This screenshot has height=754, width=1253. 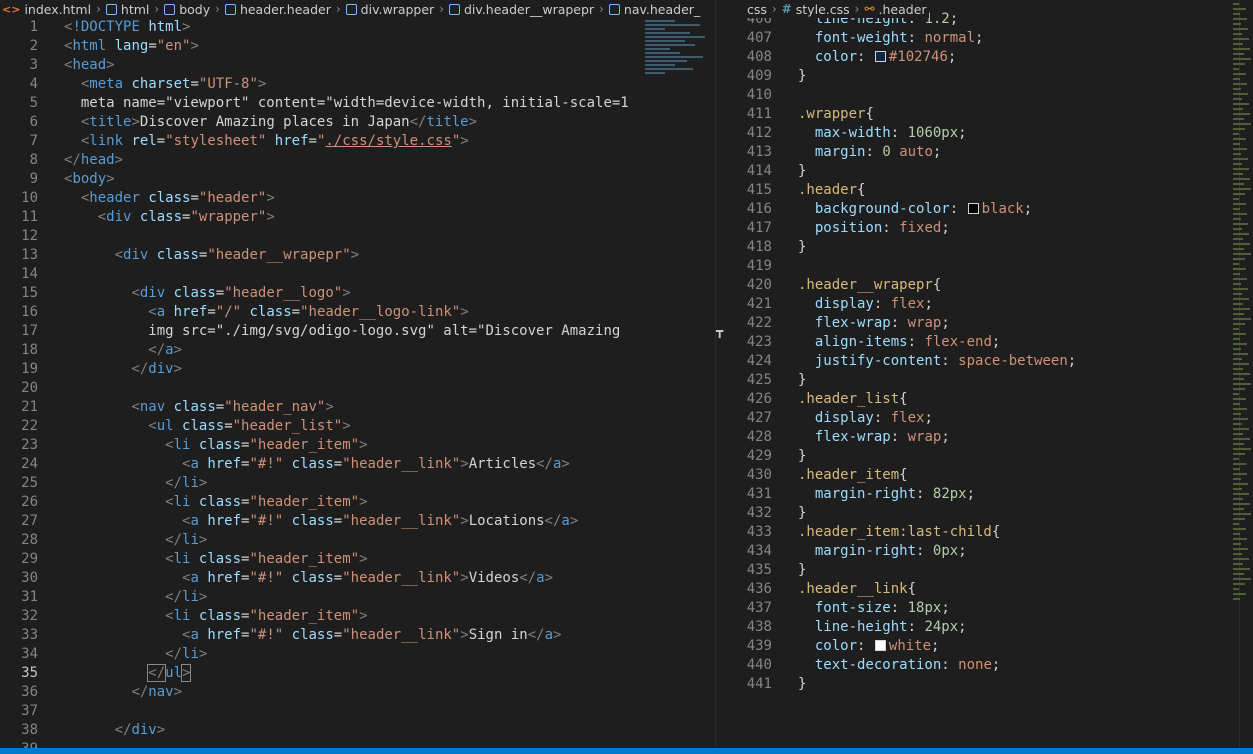 I want to click on code-text: <div class="wrapper">, so click(x=169, y=217).